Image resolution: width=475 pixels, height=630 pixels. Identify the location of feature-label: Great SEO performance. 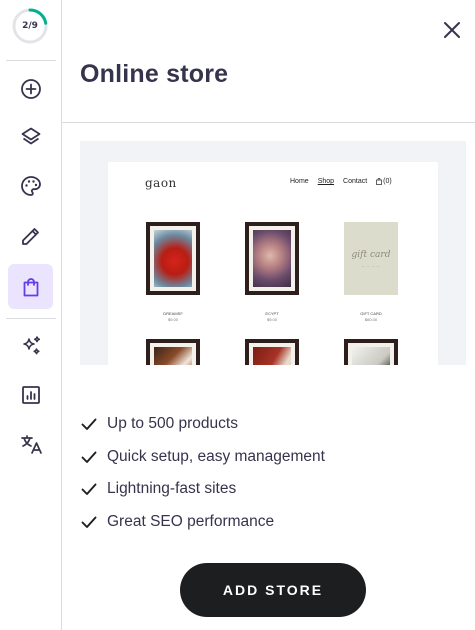
(191, 521).